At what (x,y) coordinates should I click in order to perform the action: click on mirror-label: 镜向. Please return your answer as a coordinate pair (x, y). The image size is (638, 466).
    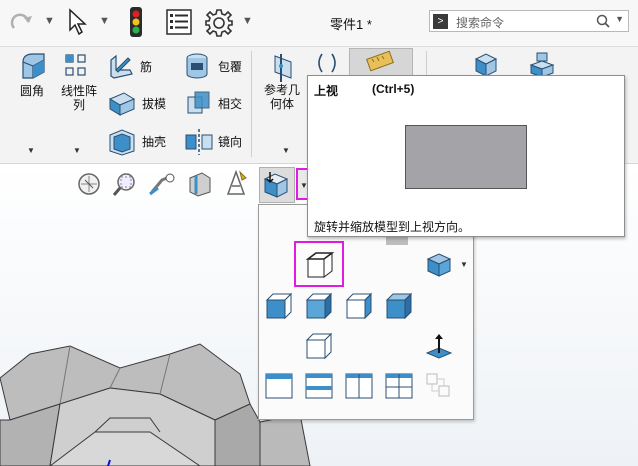
    Looking at the image, I should click on (230, 142).